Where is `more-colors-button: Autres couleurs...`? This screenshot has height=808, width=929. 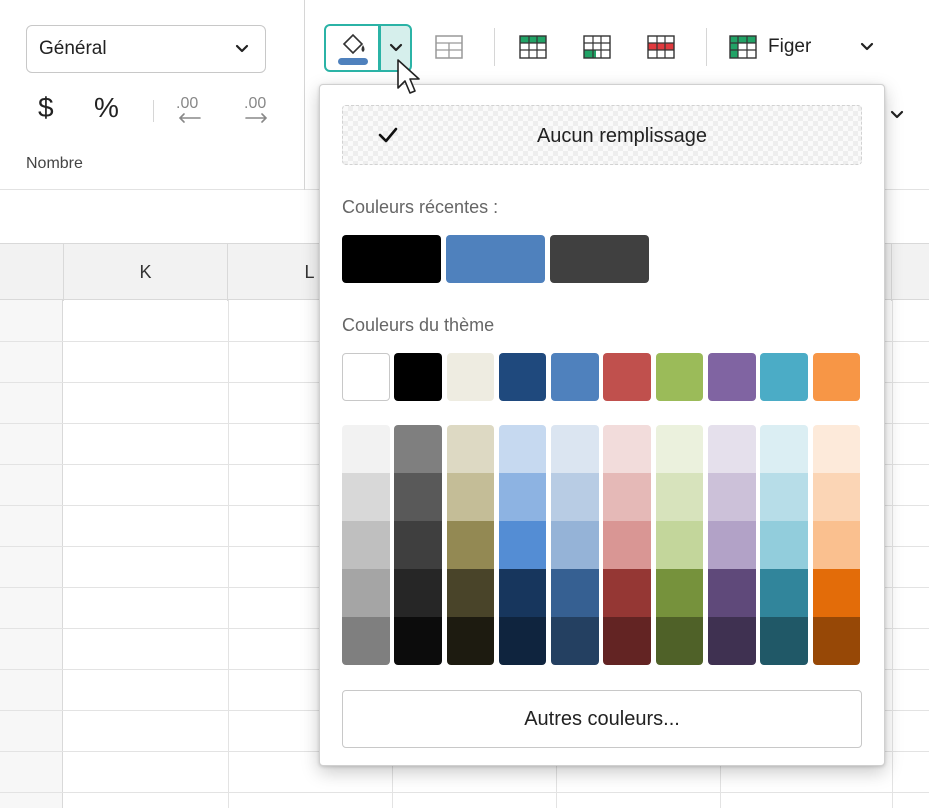 more-colors-button: Autres couleurs... is located at coordinates (602, 719).